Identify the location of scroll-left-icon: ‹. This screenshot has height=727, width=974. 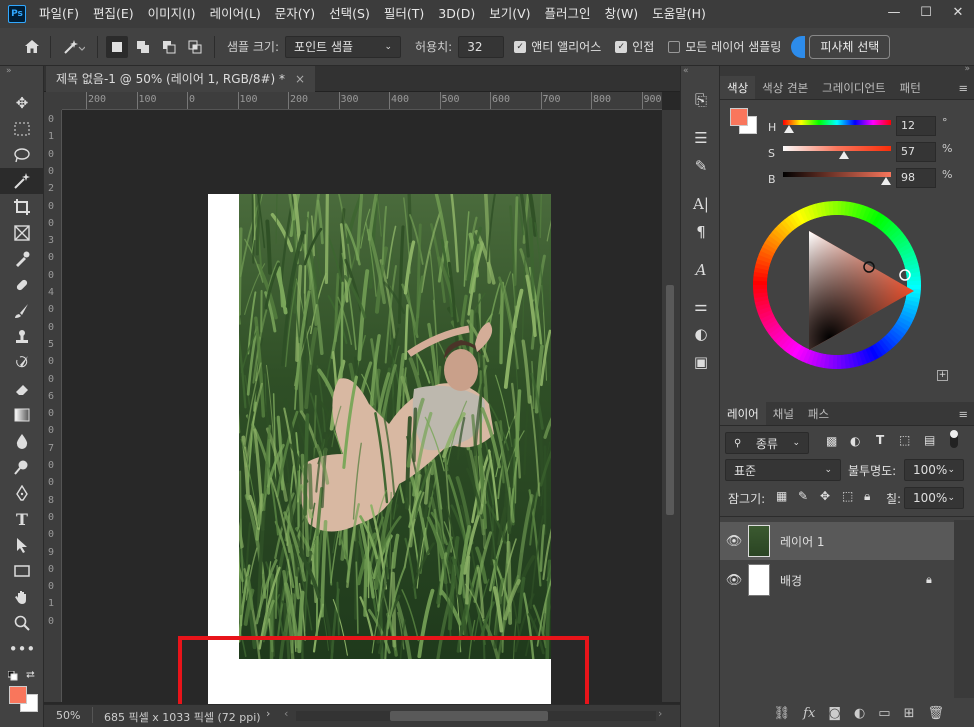
(286, 713).